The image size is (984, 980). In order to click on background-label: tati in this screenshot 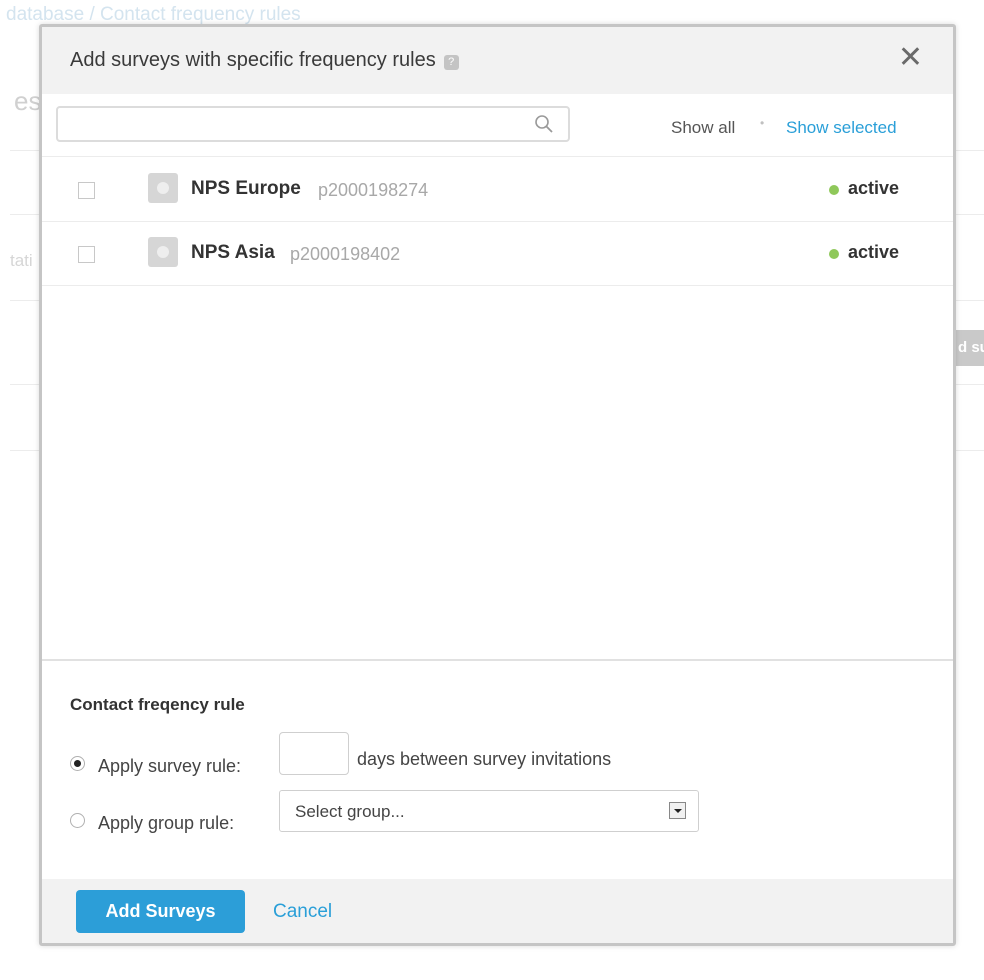, I will do `click(21, 260)`.